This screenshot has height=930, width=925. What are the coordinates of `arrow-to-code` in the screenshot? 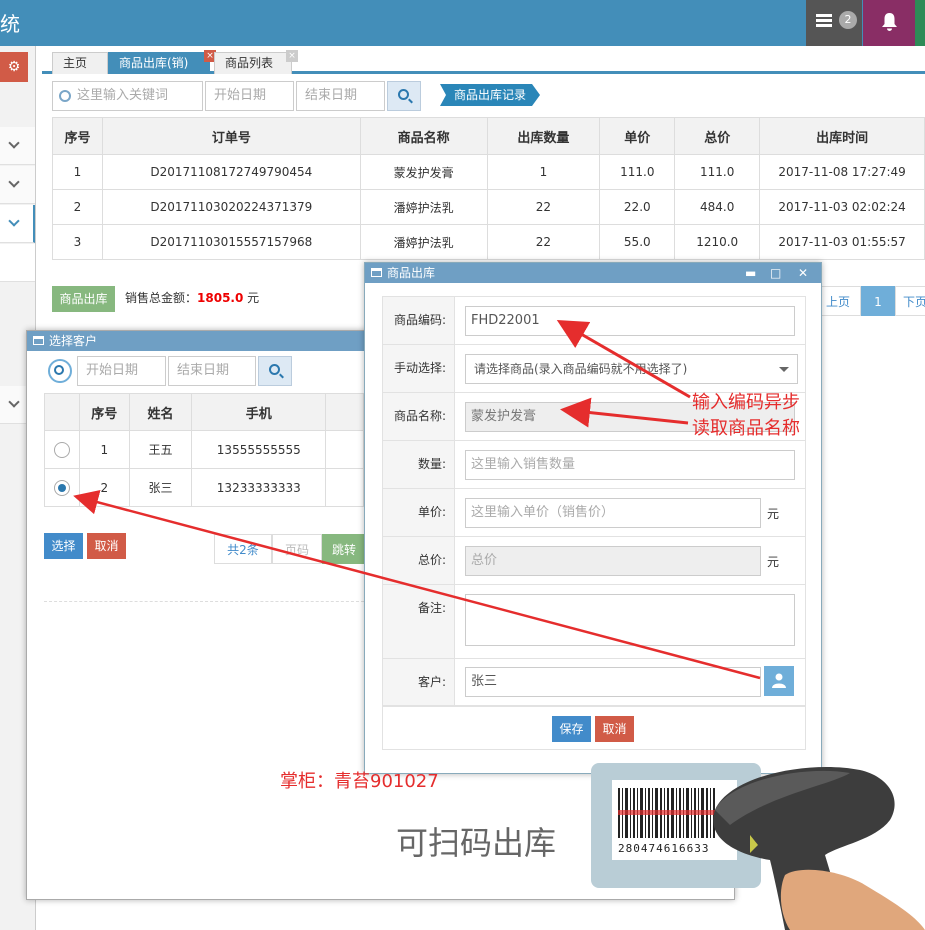 It's located at (623, 359).